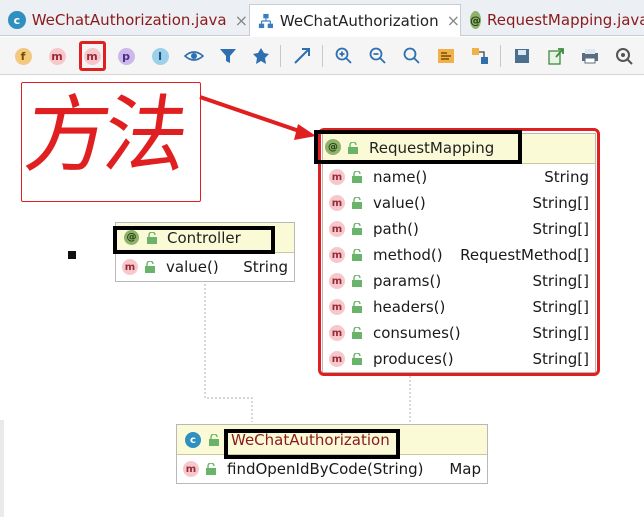 The width and height of the screenshot is (644, 517). What do you see at coordinates (193, 440) in the screenshot?
I see `class-c-icon: c` at bounding box center [193, 440].